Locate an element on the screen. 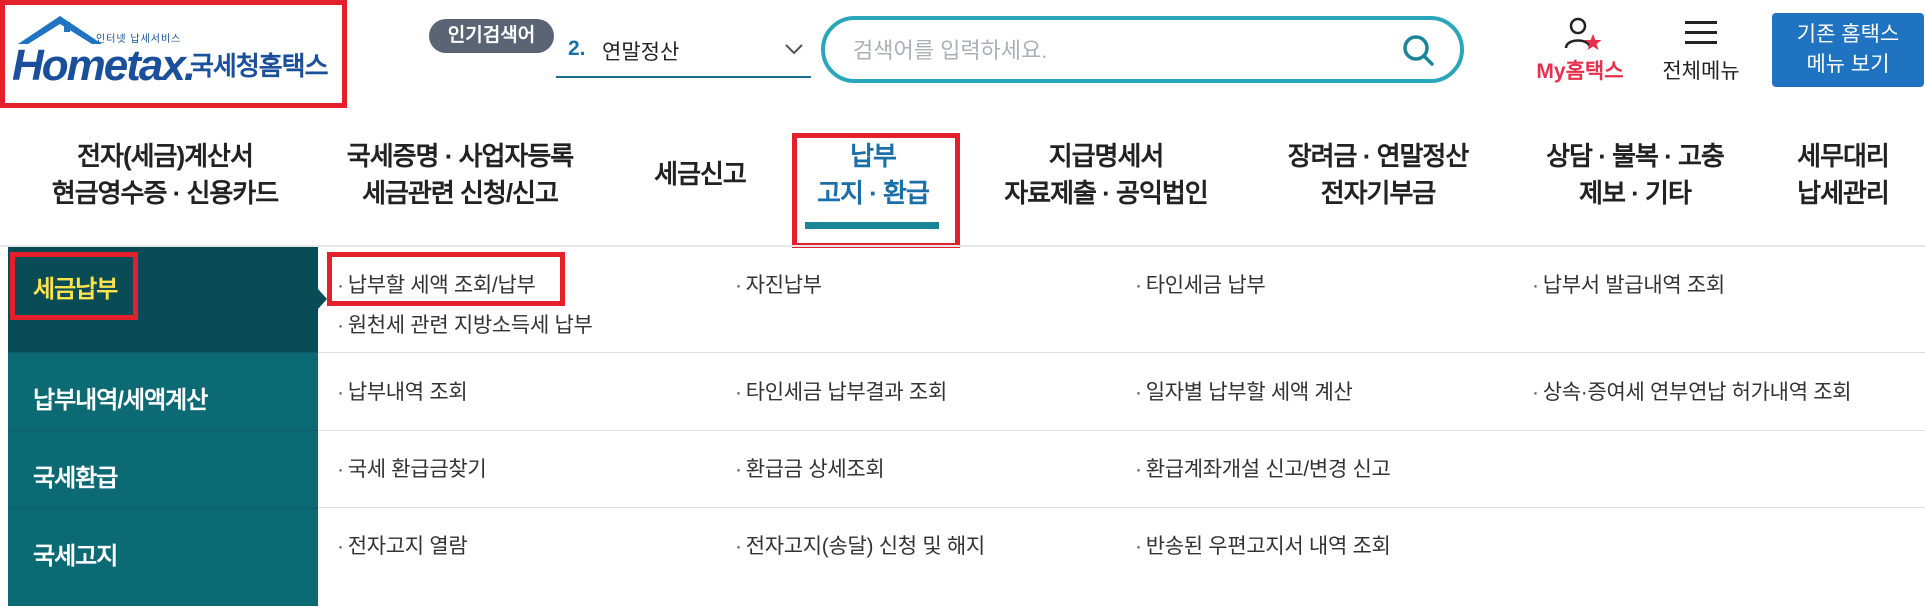 The width and height of the screenshot is (1925, 607). my-hometax-button: My홈택스 is located at coordinates (1580, 49).